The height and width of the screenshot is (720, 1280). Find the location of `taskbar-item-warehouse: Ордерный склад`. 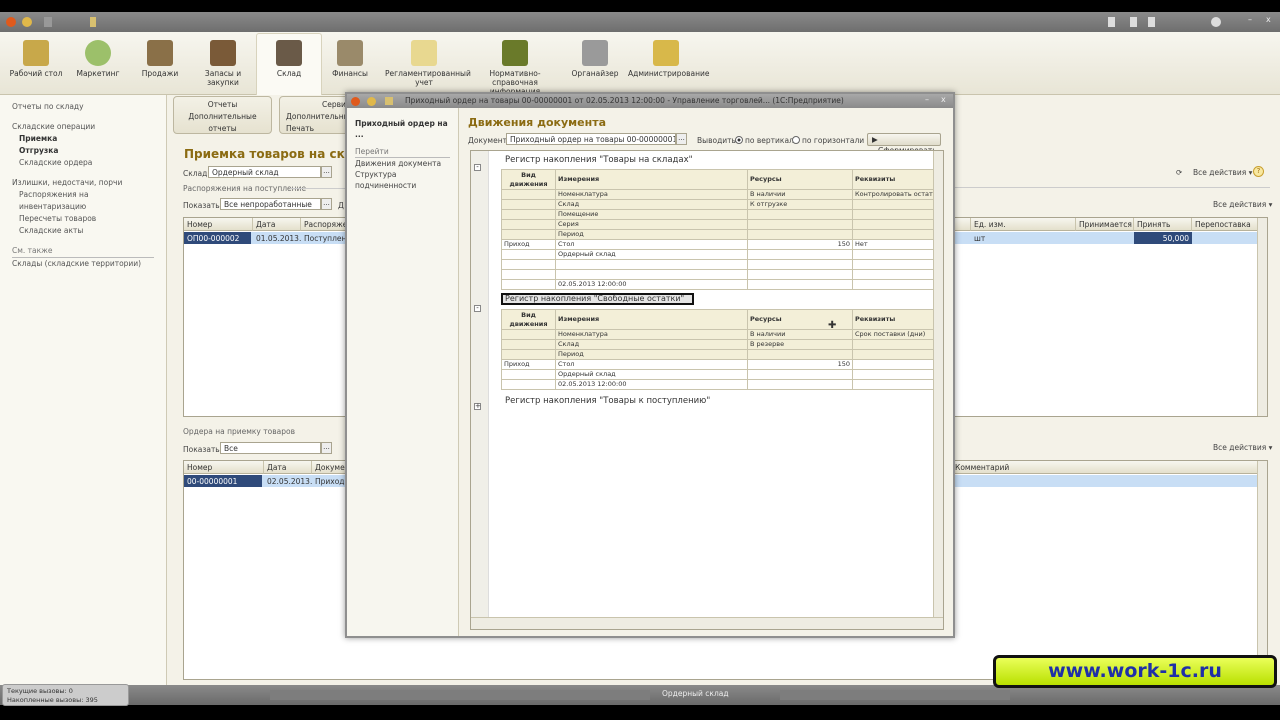

taskbar-item-warehouse: Ордерный склад is located at coordinates (695, 693).